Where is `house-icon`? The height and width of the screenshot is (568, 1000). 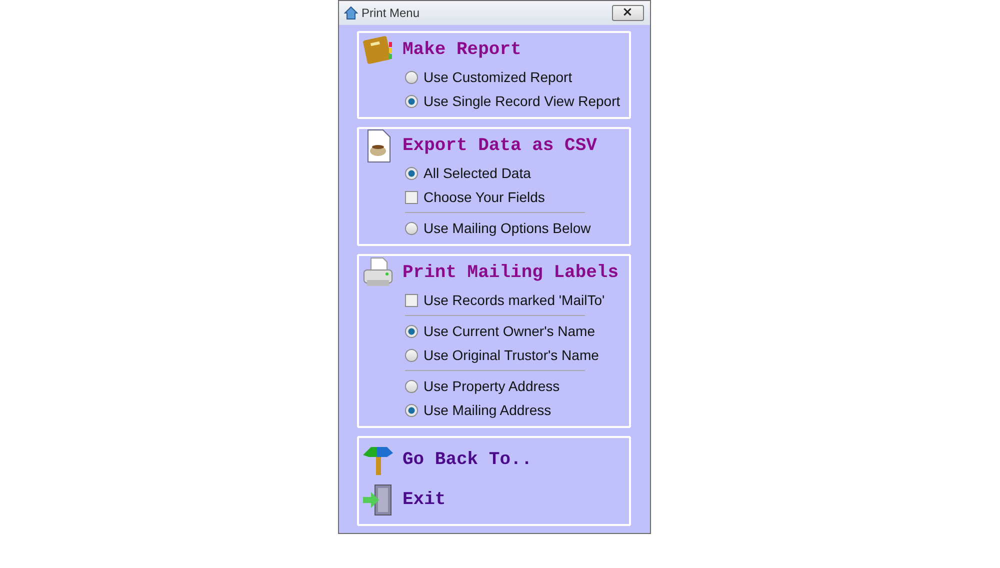
house-icon is located at coordinates (351, 13).